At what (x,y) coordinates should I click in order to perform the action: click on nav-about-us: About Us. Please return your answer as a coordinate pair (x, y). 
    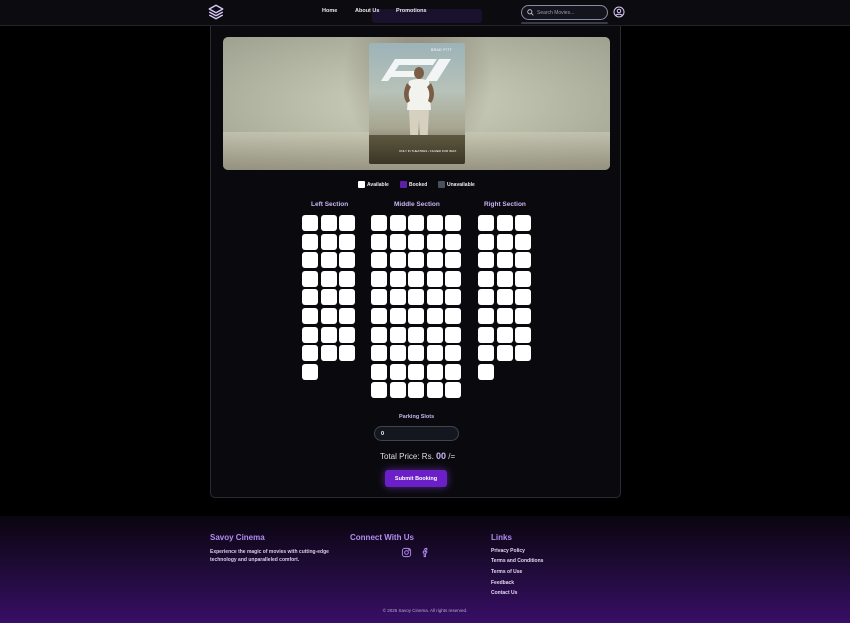
    Looking at the image, I should click on (367, 11).